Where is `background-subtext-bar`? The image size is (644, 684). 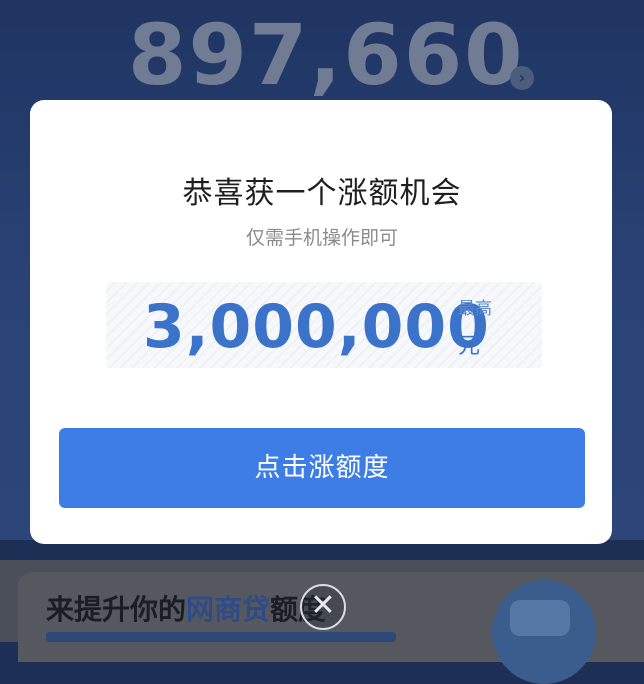 background-subtext-bar is located at coordinates (221, 637).